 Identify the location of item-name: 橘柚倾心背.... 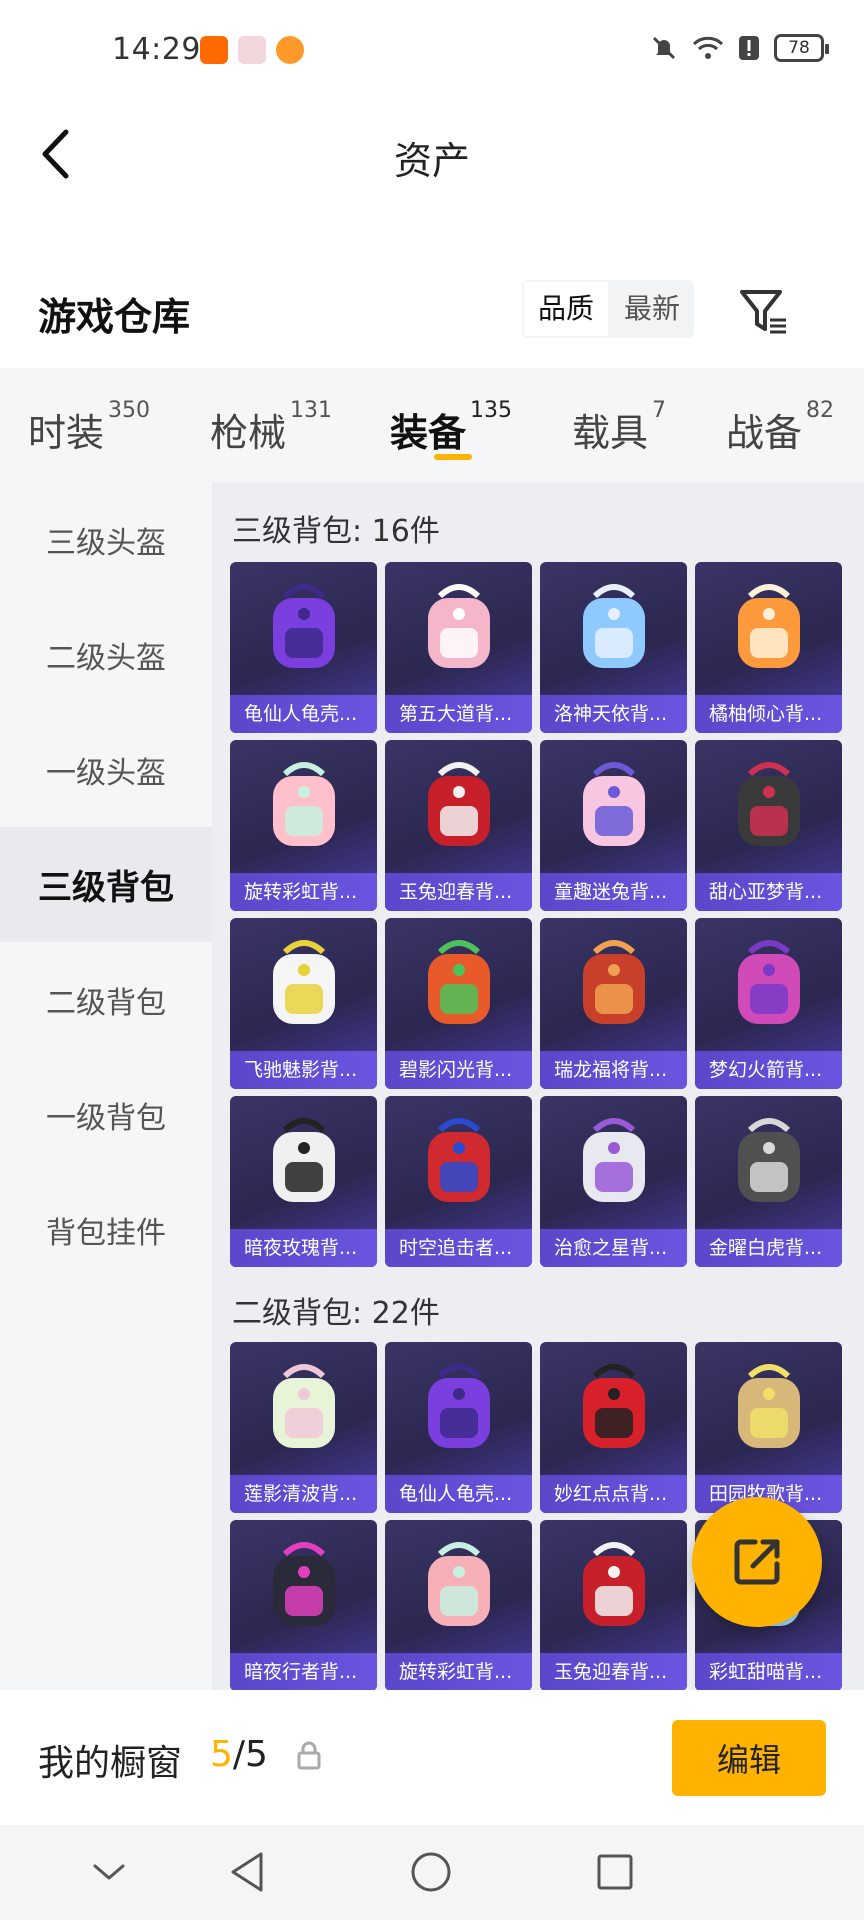
(768, 714).